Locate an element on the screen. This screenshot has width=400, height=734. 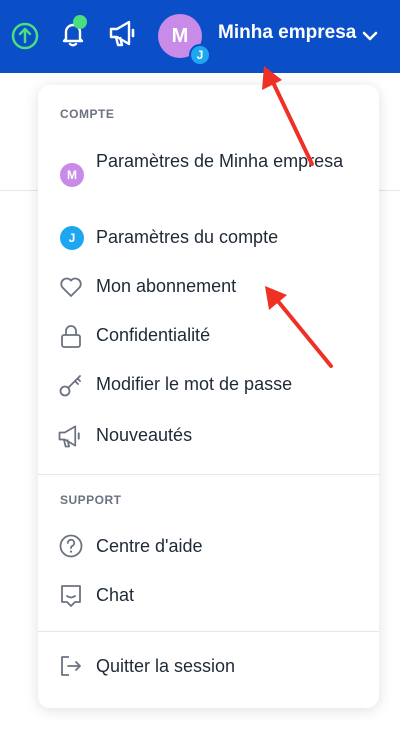
section-title-account: COMPTE is located at coordinates (87, 114).